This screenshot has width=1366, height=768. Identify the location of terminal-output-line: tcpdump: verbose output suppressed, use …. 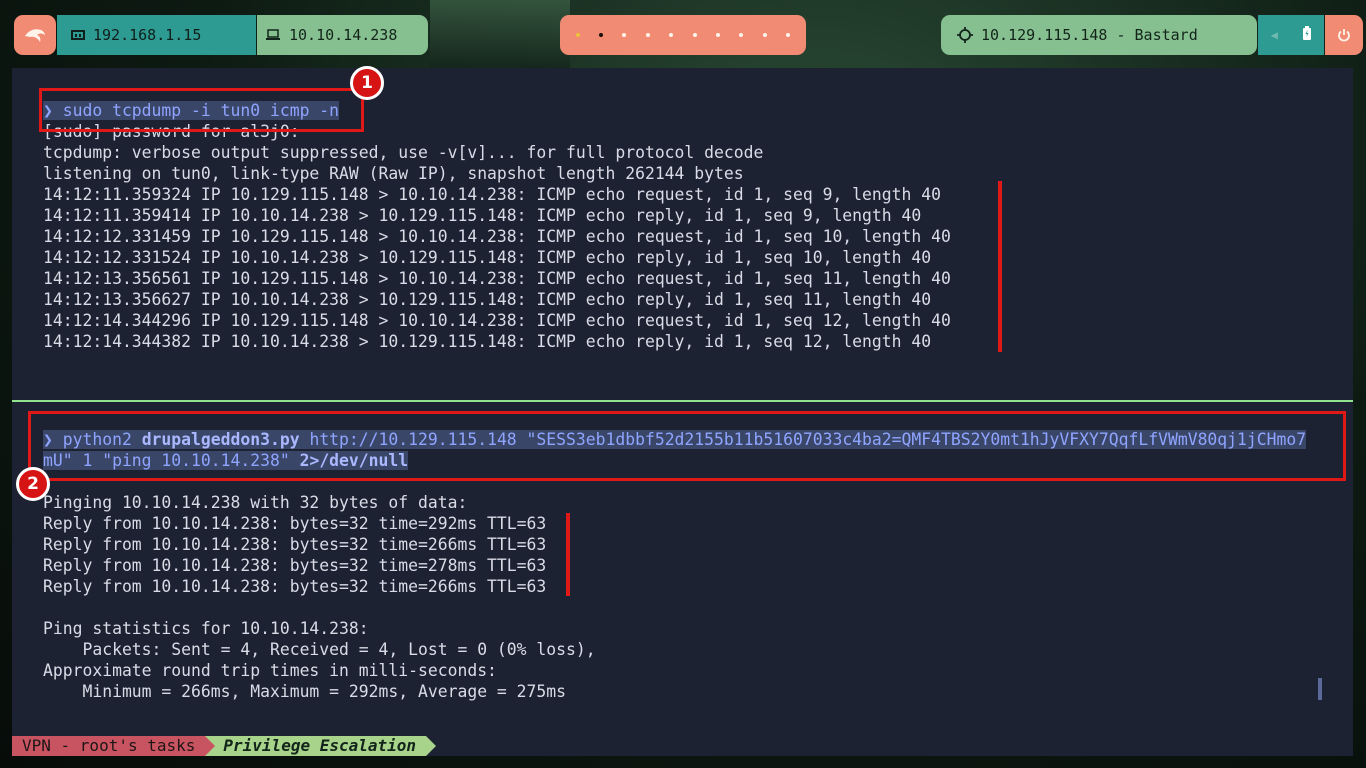
(403, 152).